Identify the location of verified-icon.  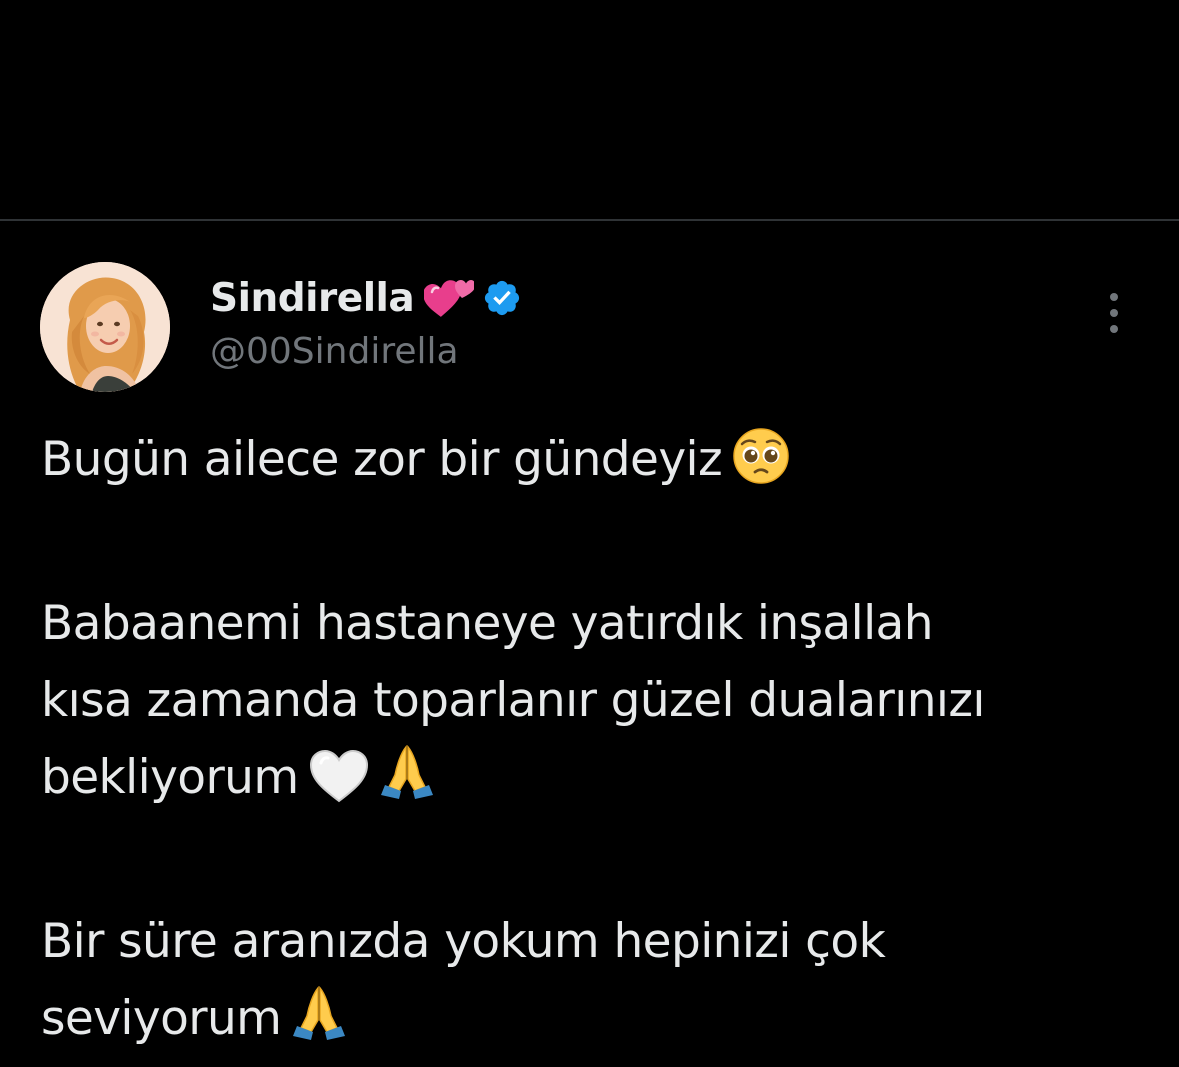
(502, 298).